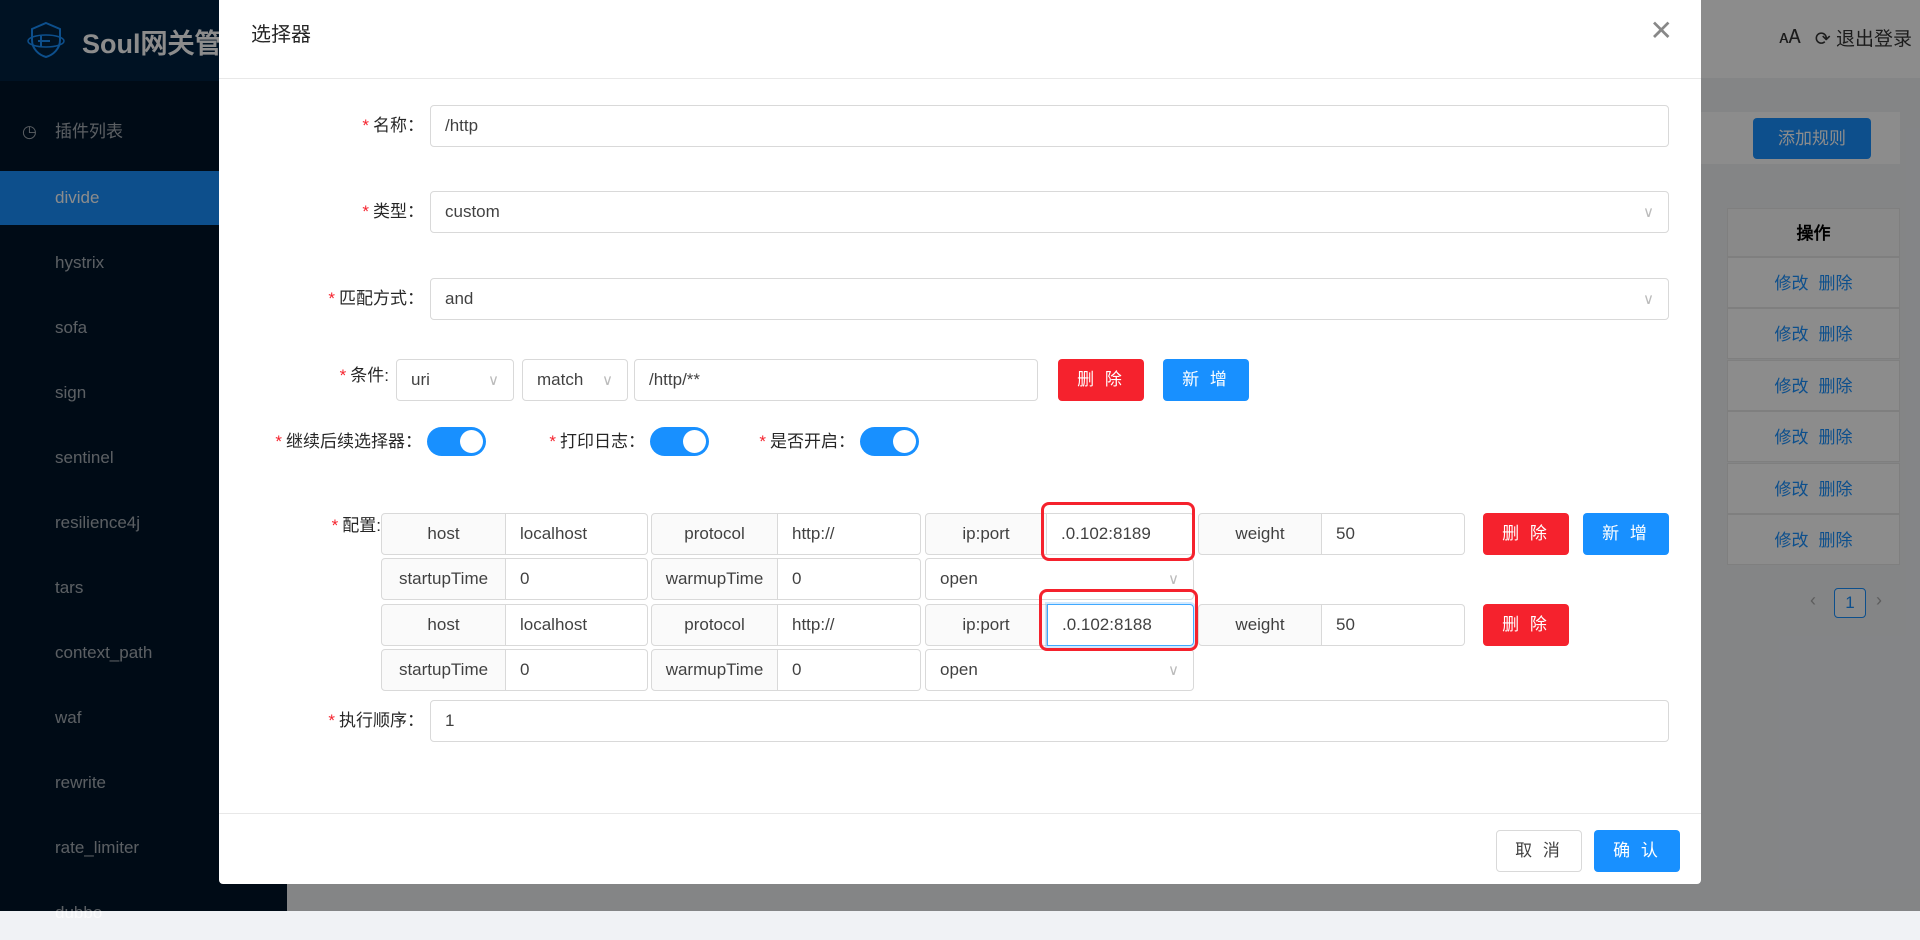 Image resolution: width=1920 pixels, height=940 pixels. What do you see at coordinates (1049, 721) in the screenshot?
I see `order-input: 1` at bounding box center [1049, 721].